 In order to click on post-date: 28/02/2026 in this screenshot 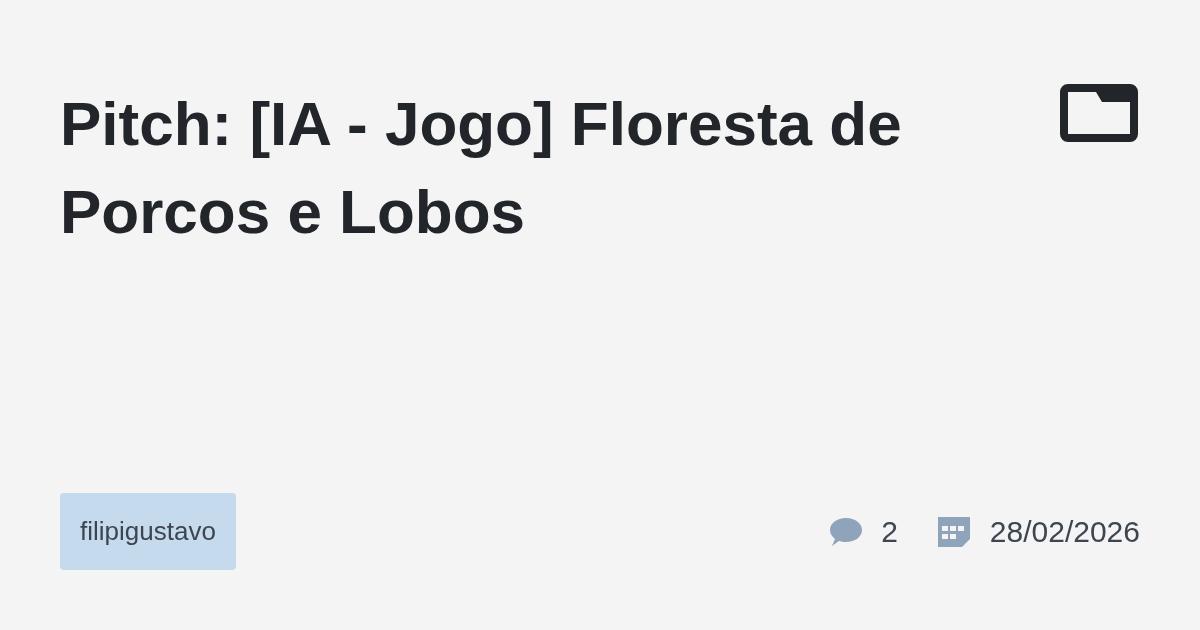, I will do `click(1064, 532)`.